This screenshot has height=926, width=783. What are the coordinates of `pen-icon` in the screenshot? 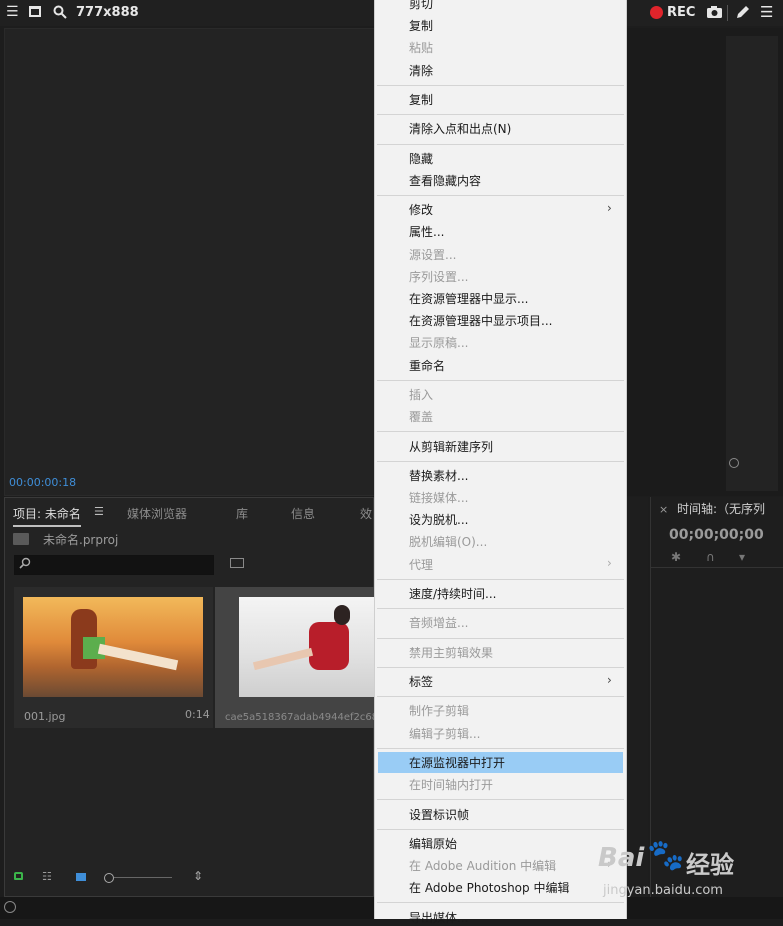 It's located at (742, 14).